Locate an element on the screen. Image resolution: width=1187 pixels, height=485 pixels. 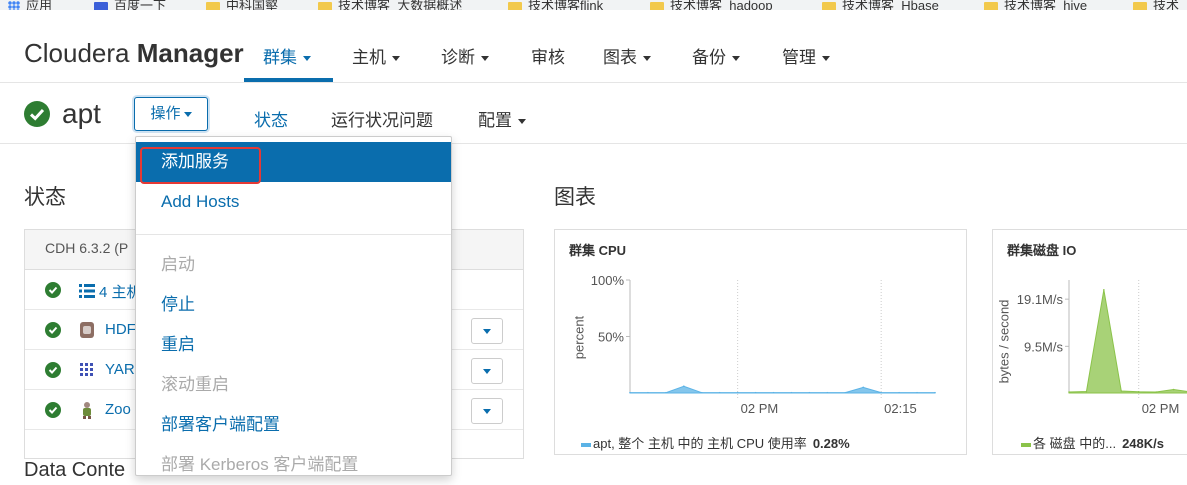
cluster-name: apt is located at coordinates (81, 113).